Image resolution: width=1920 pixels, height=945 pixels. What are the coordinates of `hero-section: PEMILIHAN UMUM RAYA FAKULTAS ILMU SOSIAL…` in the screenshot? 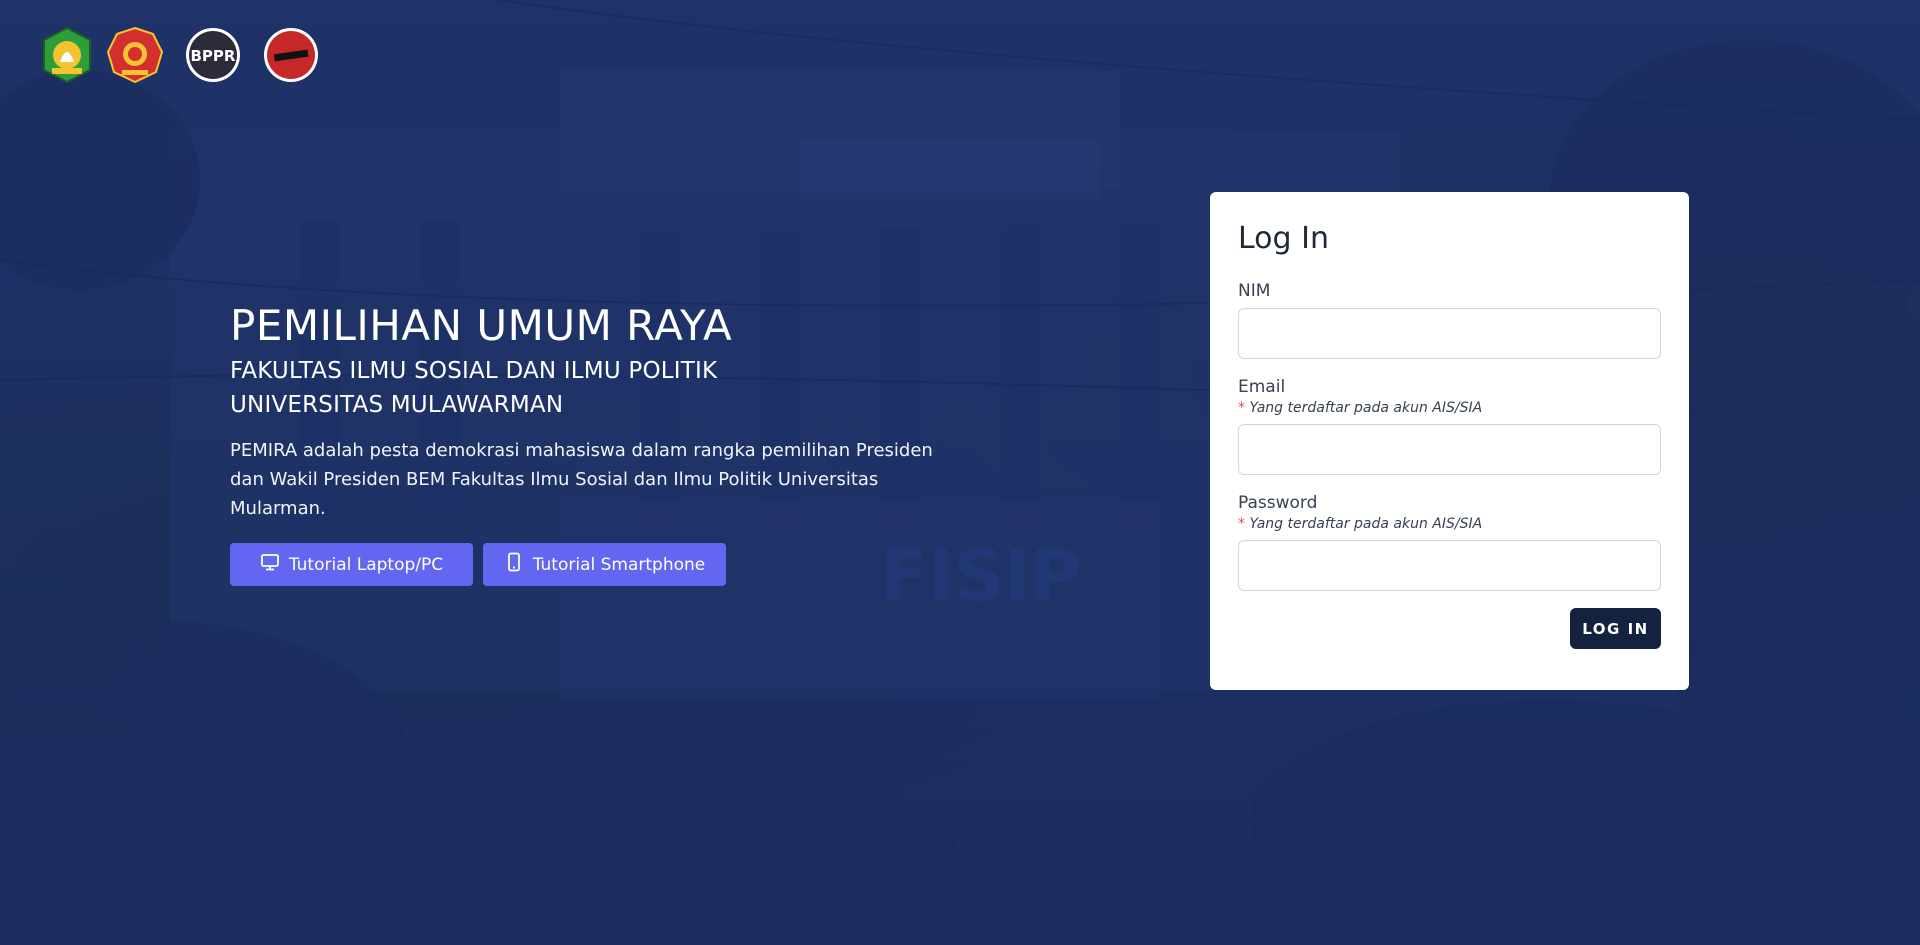 It's located at (590, 442).